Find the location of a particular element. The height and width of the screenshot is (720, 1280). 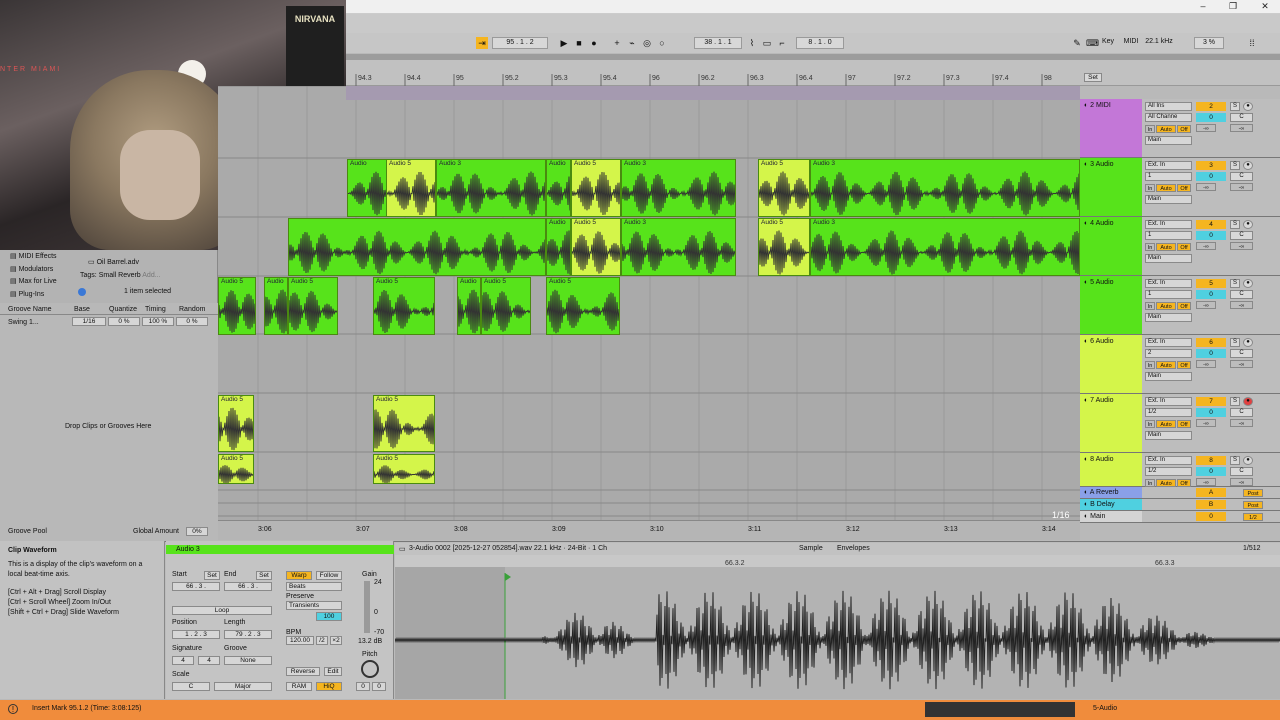

end-field: 66 . 3 . is located at coordinates (248, 586).